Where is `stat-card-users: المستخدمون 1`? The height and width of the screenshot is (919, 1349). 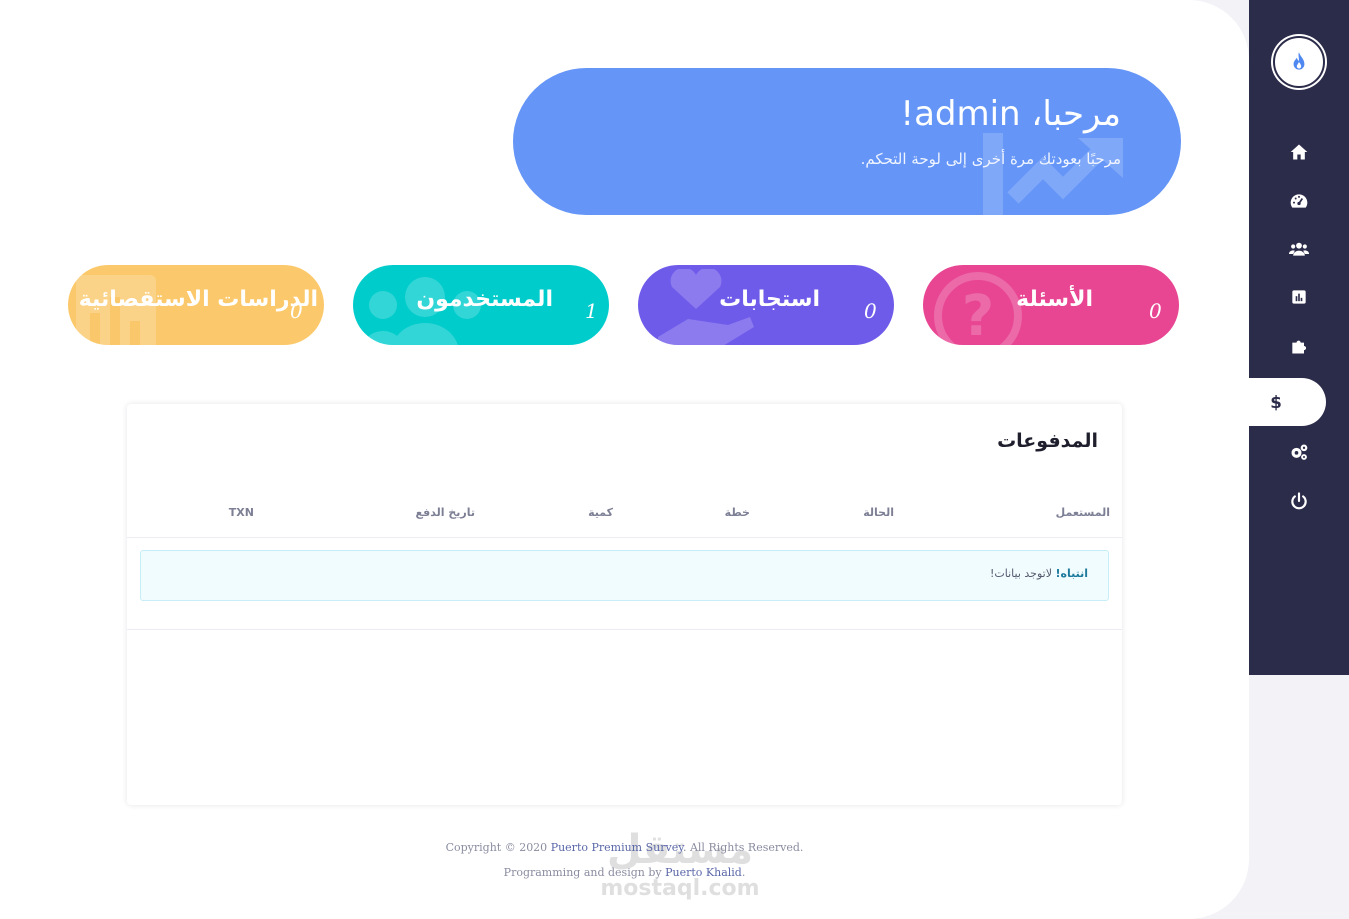
stat-card-users: المستخدمون 1 is located at coordinates (481, 305).